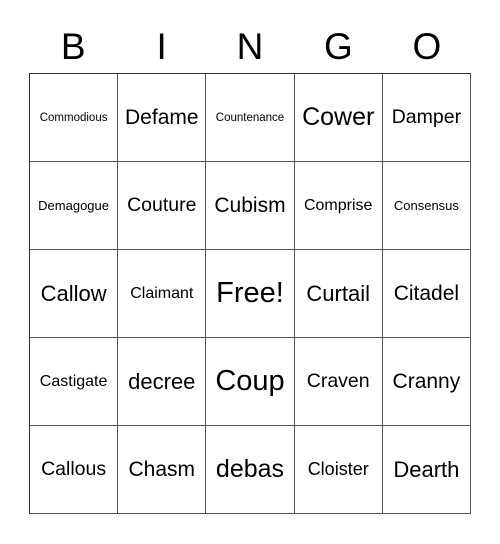 This screenshot has height=544, width=500. I want to click on bingo-cell: Comprise, so click(338, 206).